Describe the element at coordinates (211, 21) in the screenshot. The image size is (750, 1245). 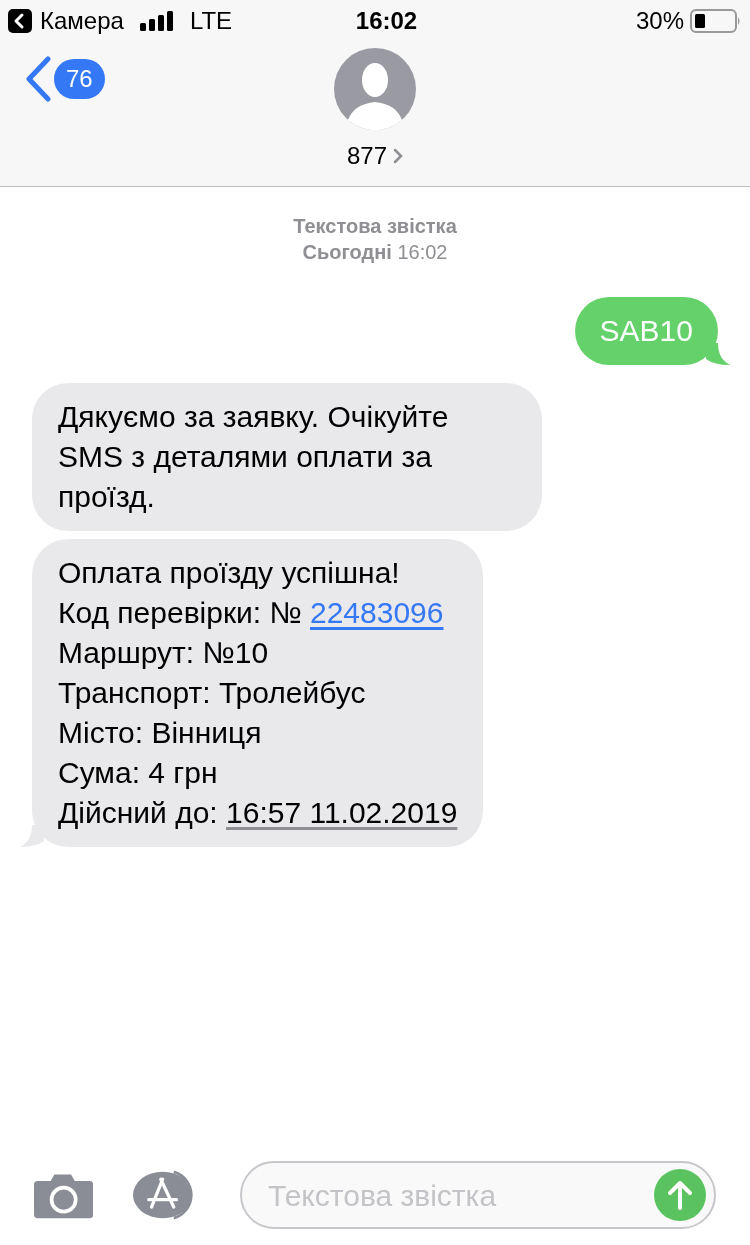
I see `network-label: LTE` at that location.